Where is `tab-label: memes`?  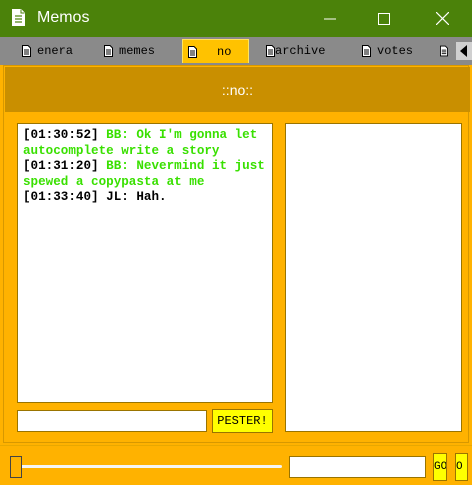 tab-label: memes is located at coordinates (137, 51).